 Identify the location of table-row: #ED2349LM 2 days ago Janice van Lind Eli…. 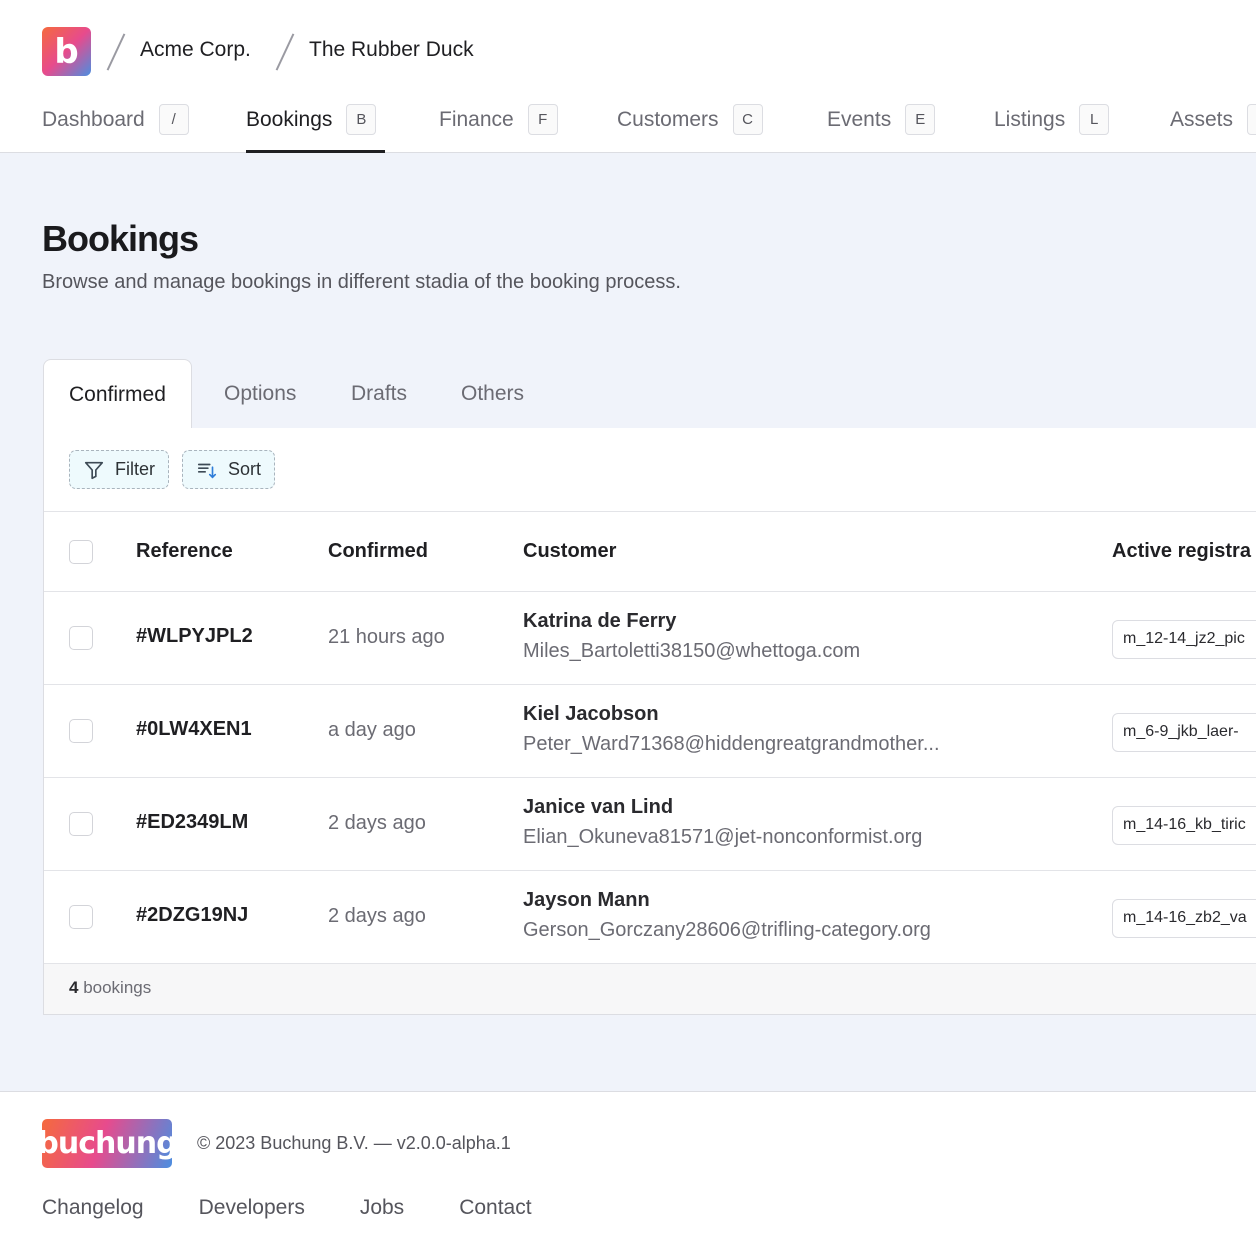
(650, 824).